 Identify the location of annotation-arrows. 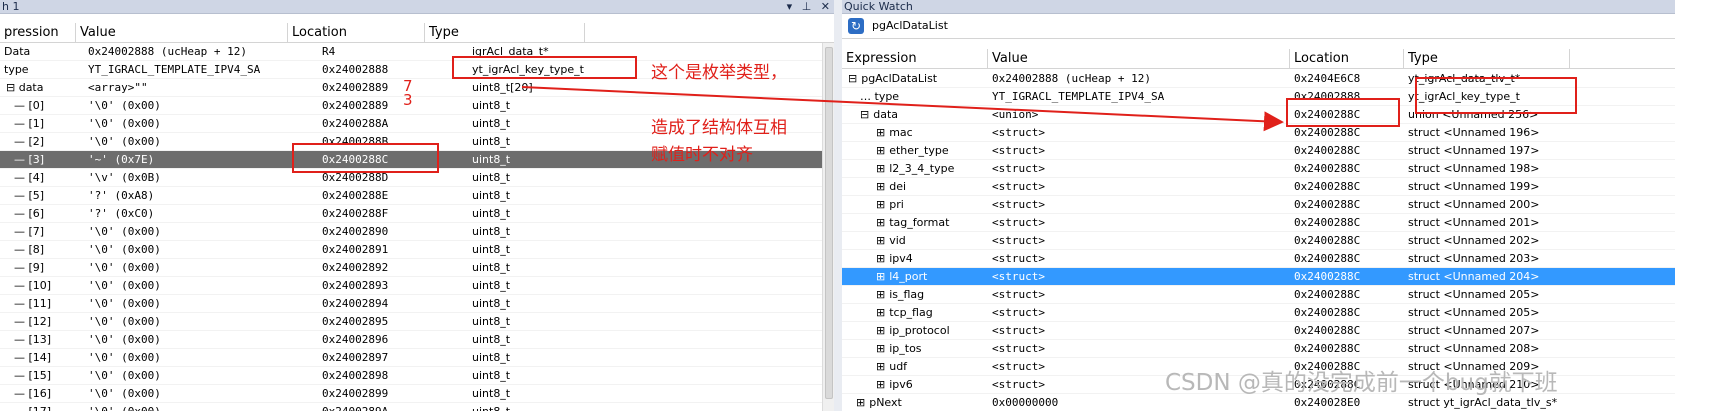
(902, 109).